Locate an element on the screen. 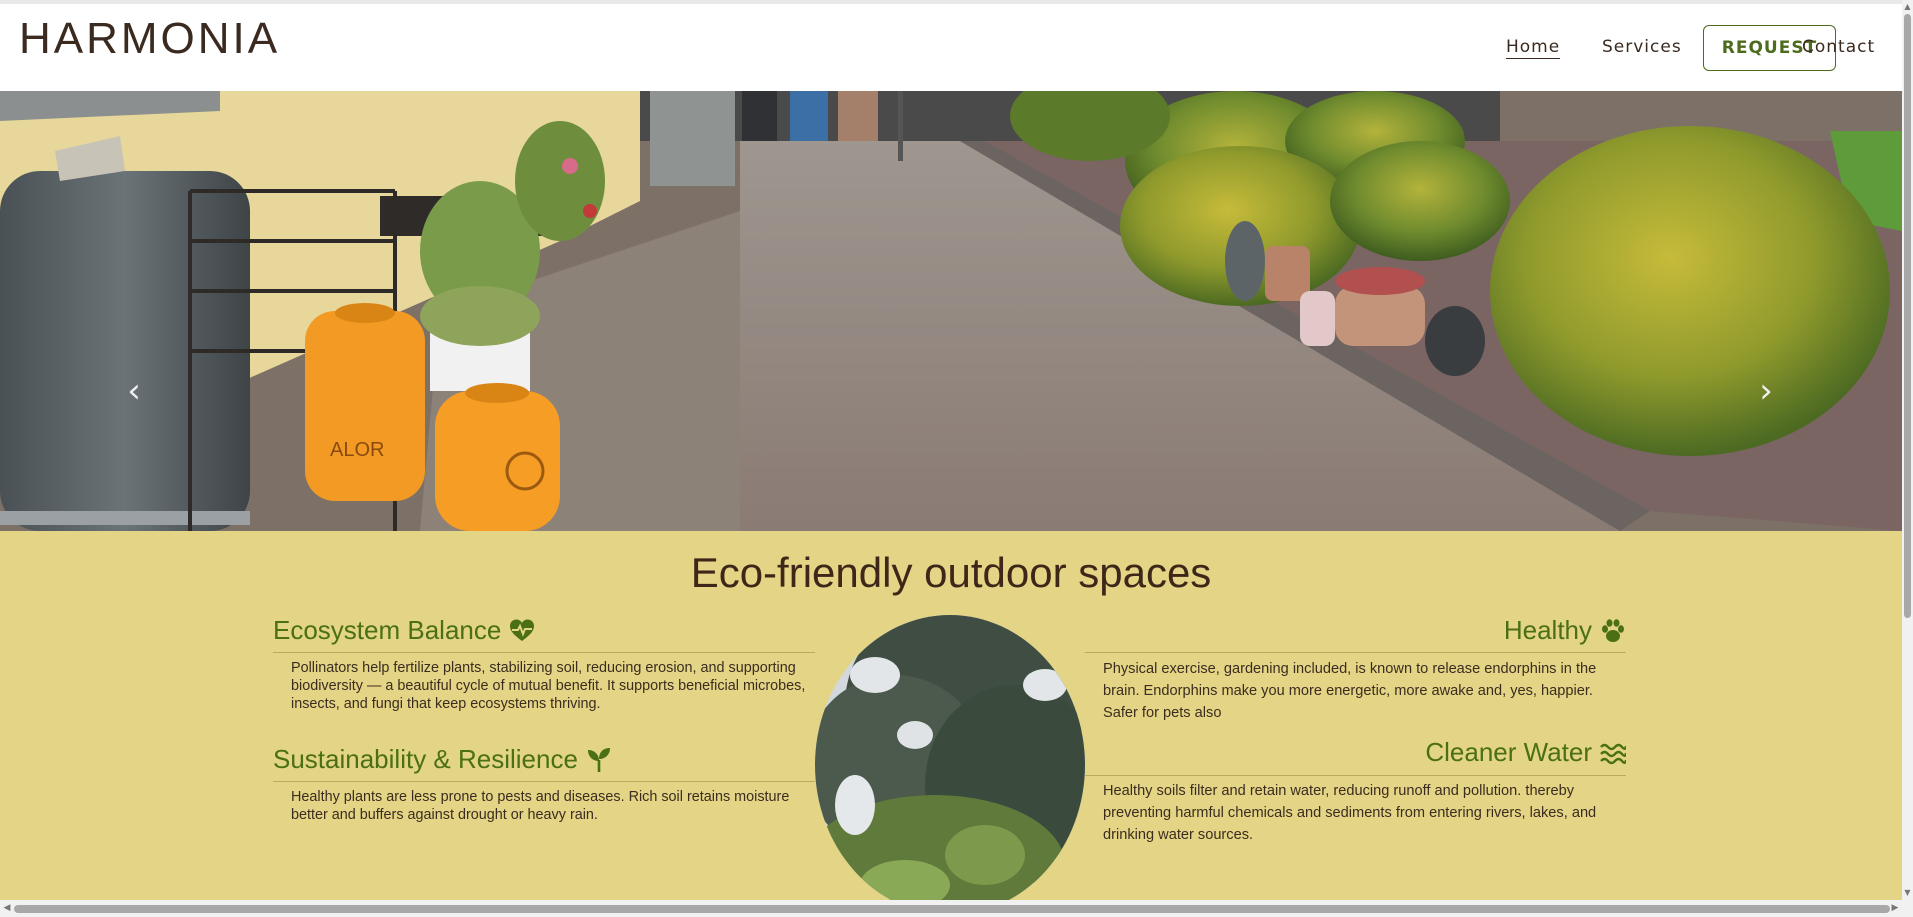 The image size is (1913, 917). feature-title-healthy: Healthy is located at coordinates (1565, 630).